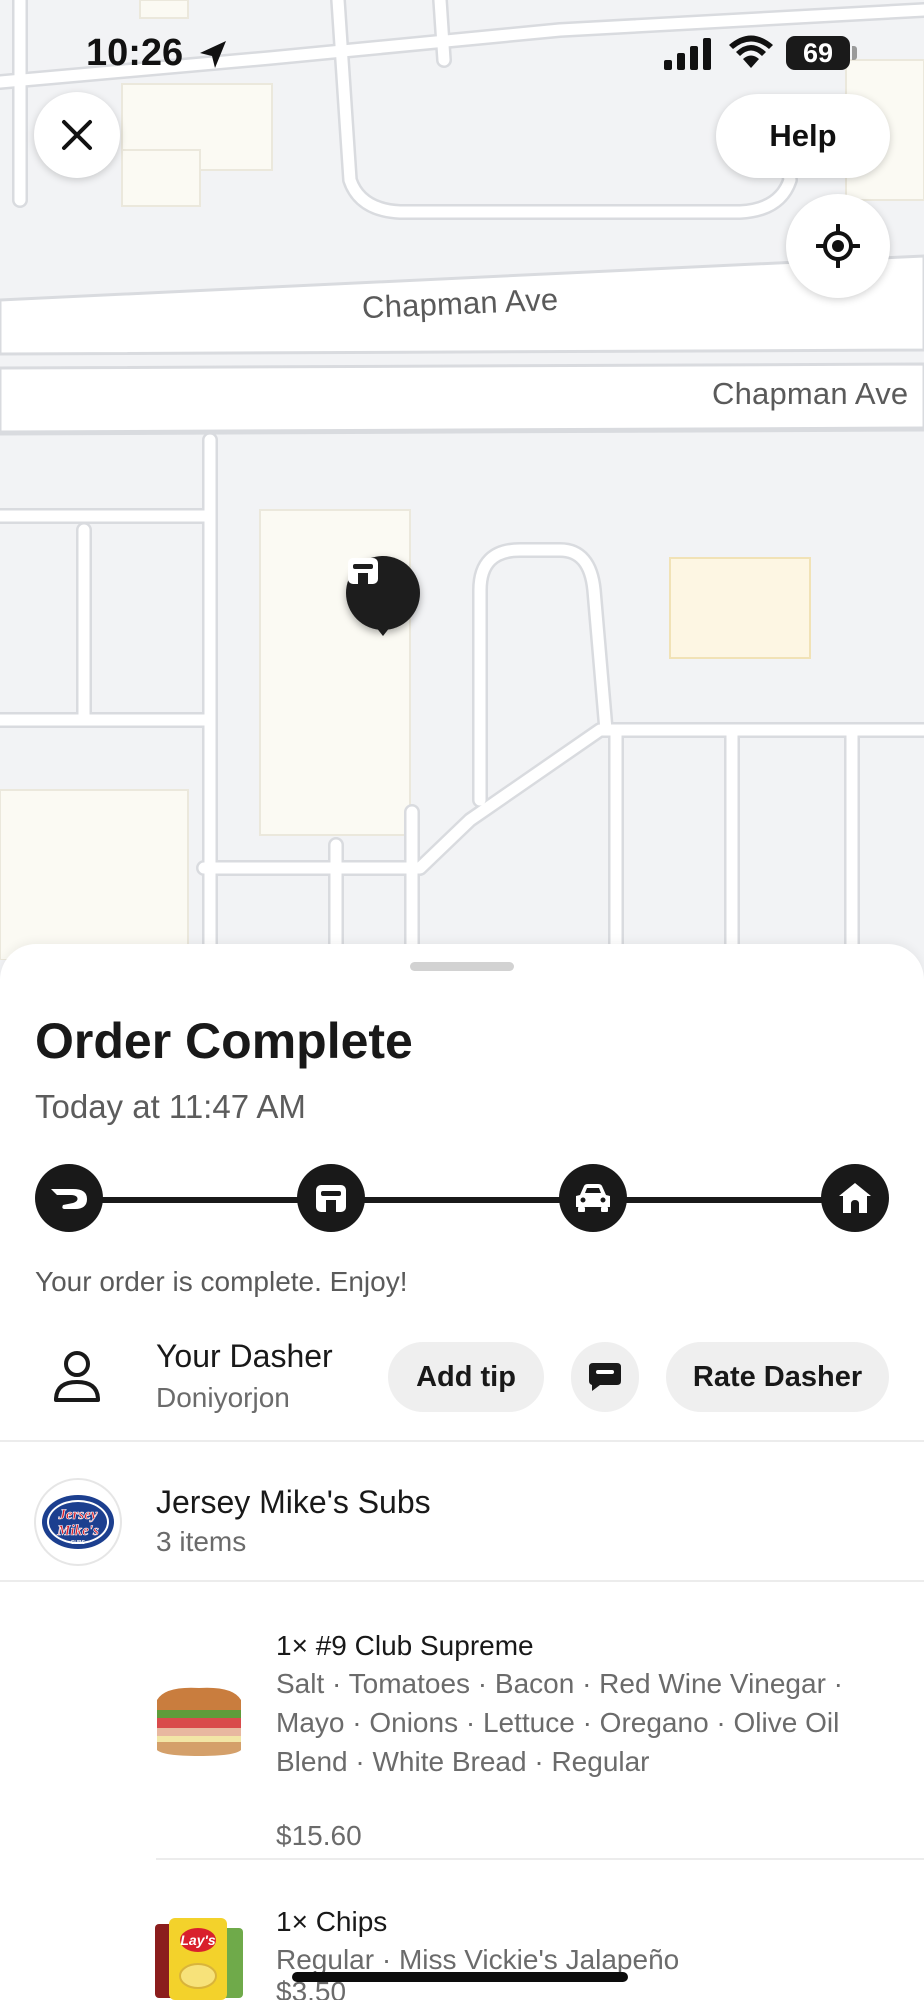 The width and height of the screenshot is (924, 2000). I want to click on car-icon, so click(593, 1198).